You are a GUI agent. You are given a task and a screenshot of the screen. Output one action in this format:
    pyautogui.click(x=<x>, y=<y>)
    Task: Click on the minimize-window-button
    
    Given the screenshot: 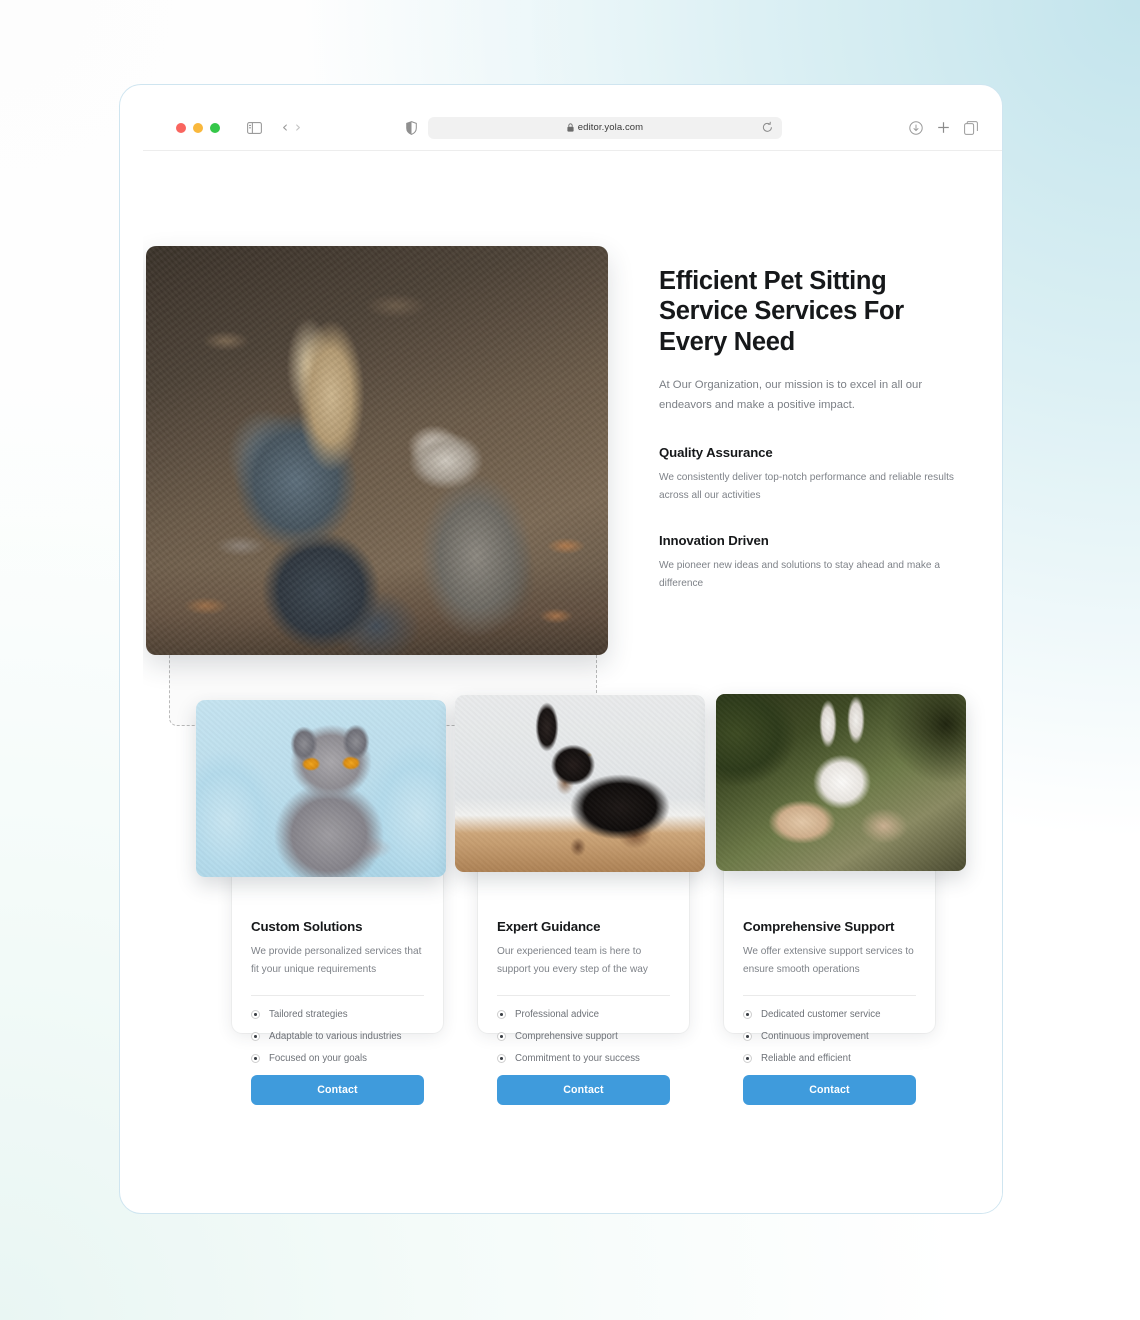 What is the action you would take?
    pyautogui.click(x=198, y=127)
    